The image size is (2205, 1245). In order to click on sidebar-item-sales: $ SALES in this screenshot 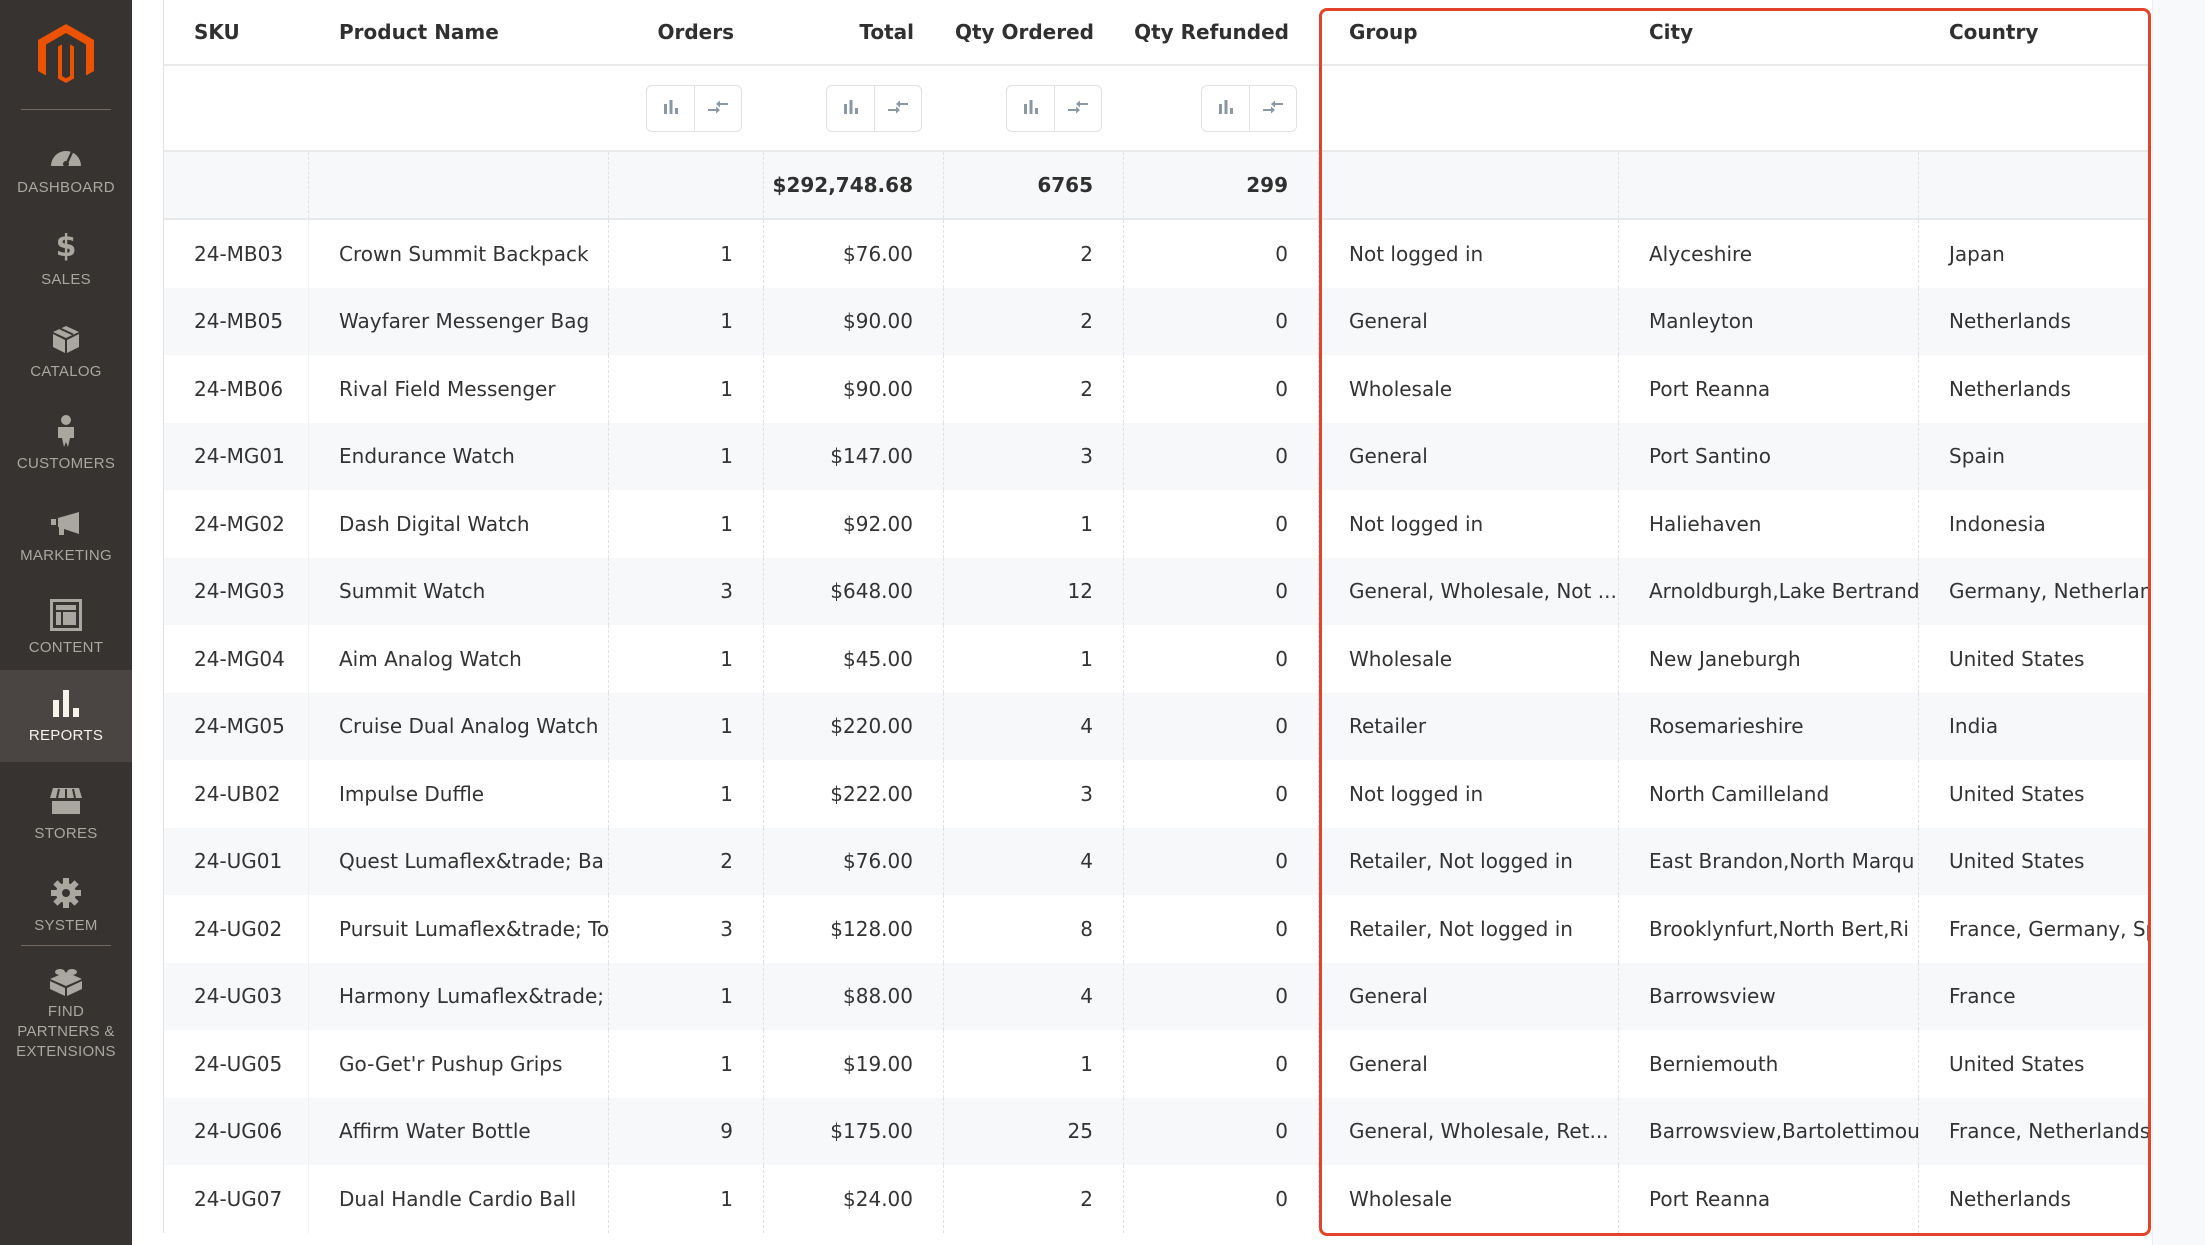, I will do `click(66, 262)`.